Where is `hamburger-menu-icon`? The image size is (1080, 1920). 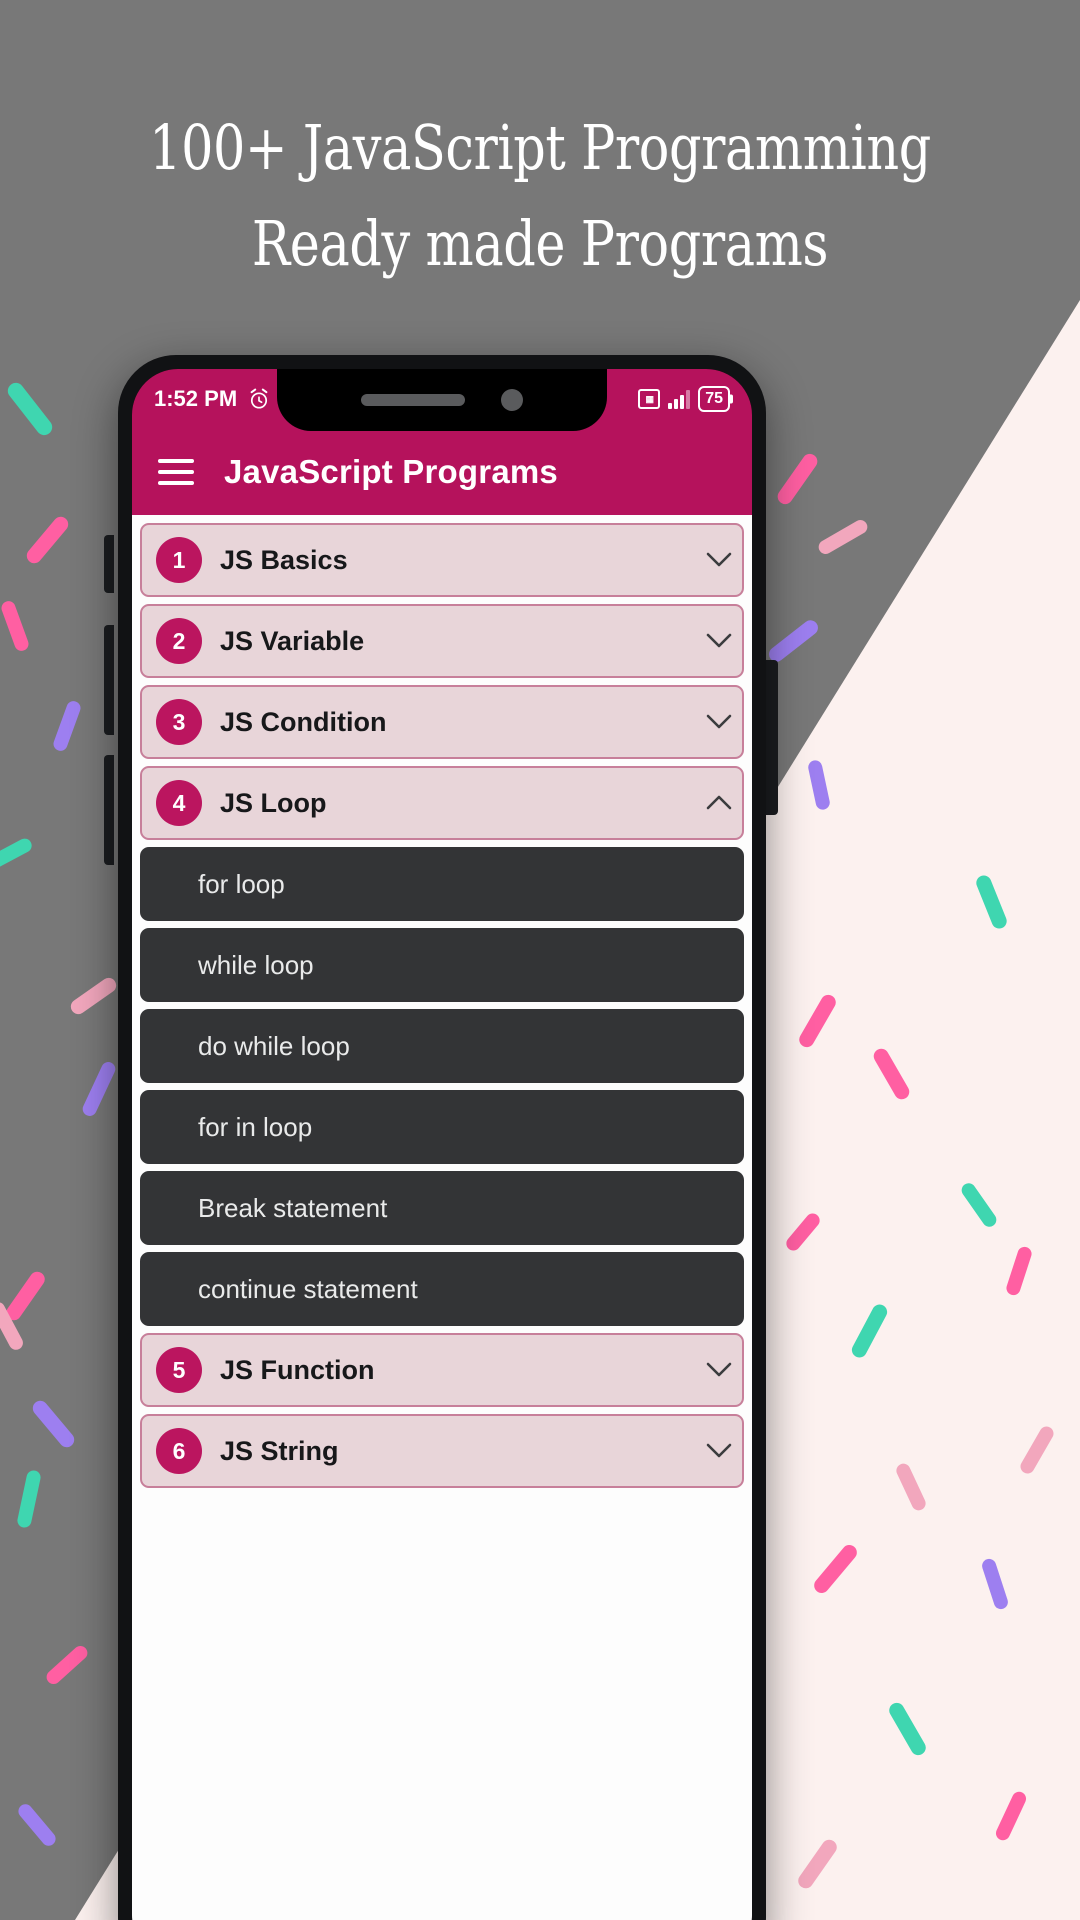
hamburger-menu-icon is located at coordinates (176, 472).